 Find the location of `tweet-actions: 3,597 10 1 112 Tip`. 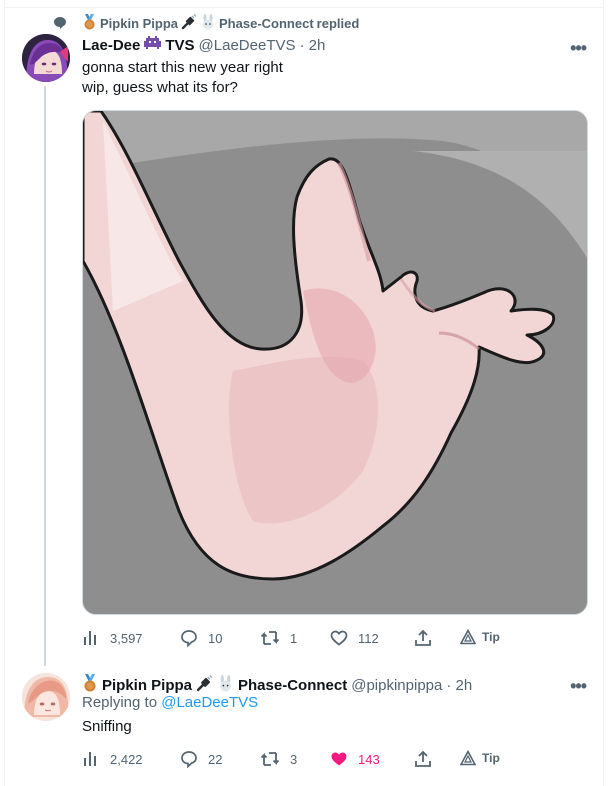

tweet-actions: 3,597 10 1 112 Tip is located at coordinates (322, 639).